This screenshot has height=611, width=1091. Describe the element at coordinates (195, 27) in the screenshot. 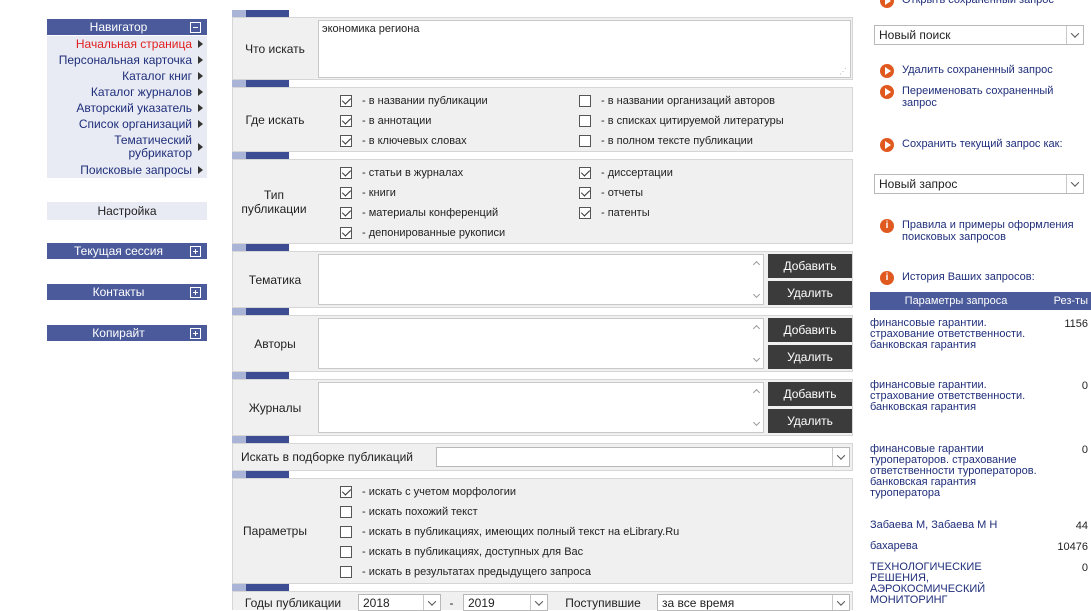

I see `collapse-icon` at that location.